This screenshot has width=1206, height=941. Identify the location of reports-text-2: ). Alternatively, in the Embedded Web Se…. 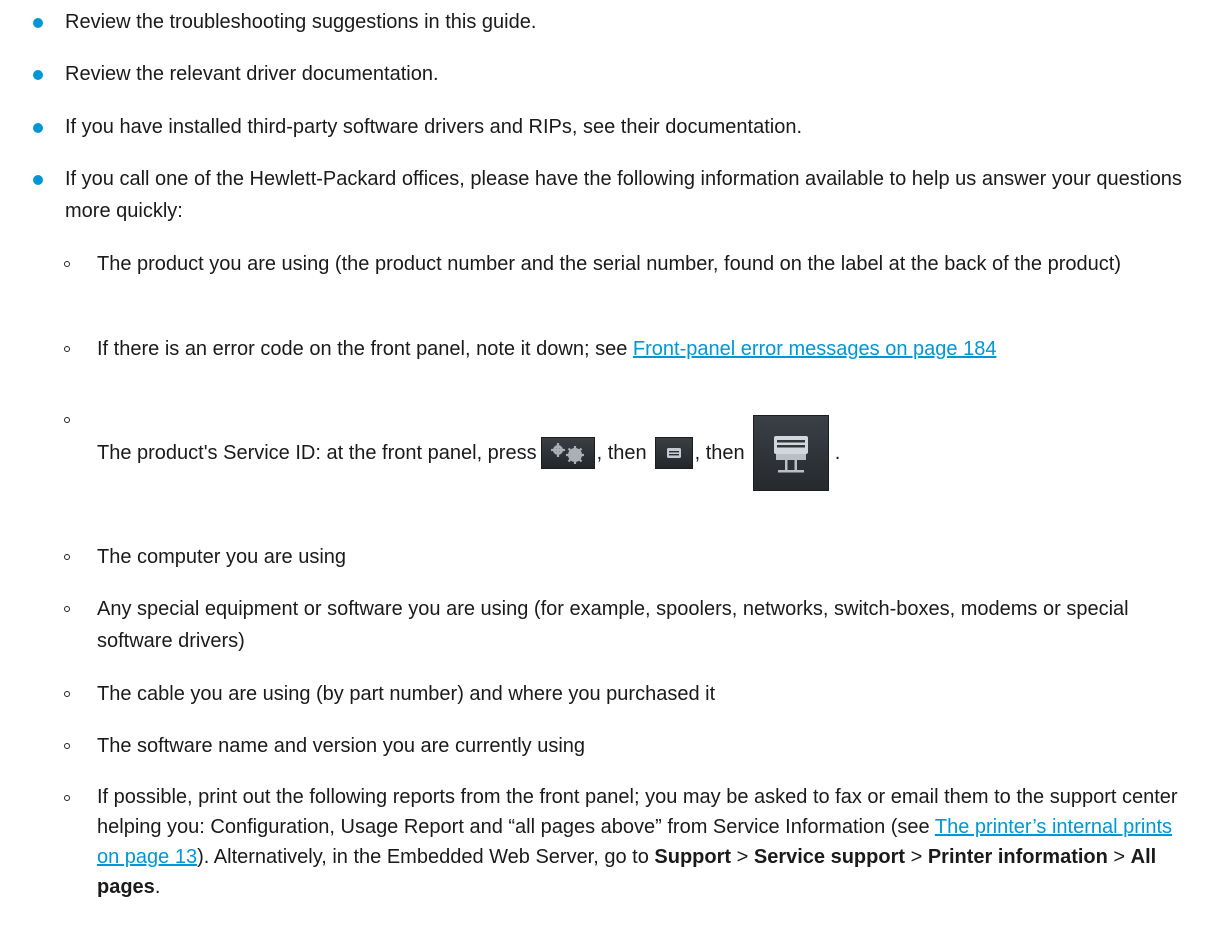
(426, 857).